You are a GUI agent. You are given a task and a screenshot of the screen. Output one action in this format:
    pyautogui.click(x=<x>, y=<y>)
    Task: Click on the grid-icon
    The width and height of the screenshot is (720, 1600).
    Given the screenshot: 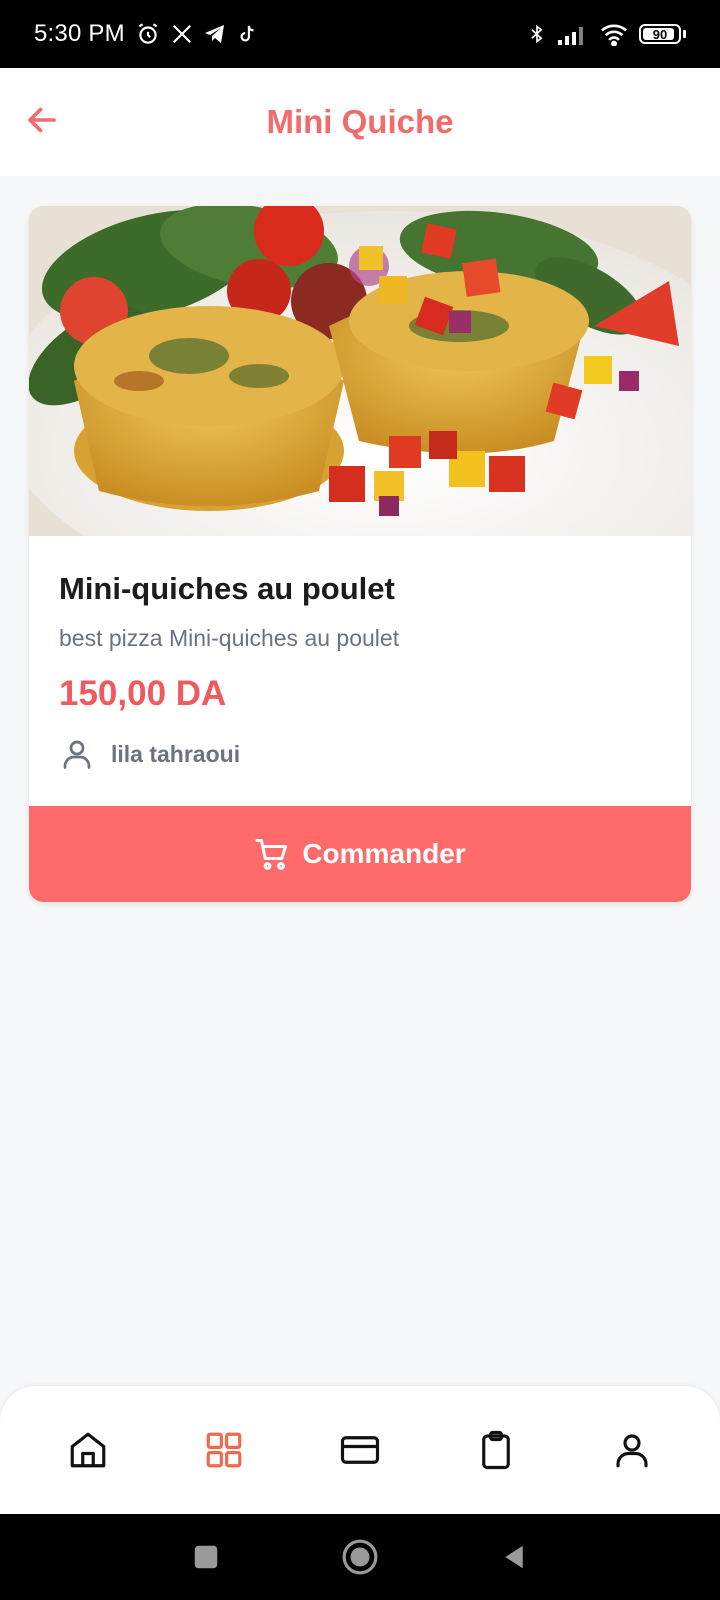 What is the action you would take?
    pyautogui.click(x=224, y=1450)
    